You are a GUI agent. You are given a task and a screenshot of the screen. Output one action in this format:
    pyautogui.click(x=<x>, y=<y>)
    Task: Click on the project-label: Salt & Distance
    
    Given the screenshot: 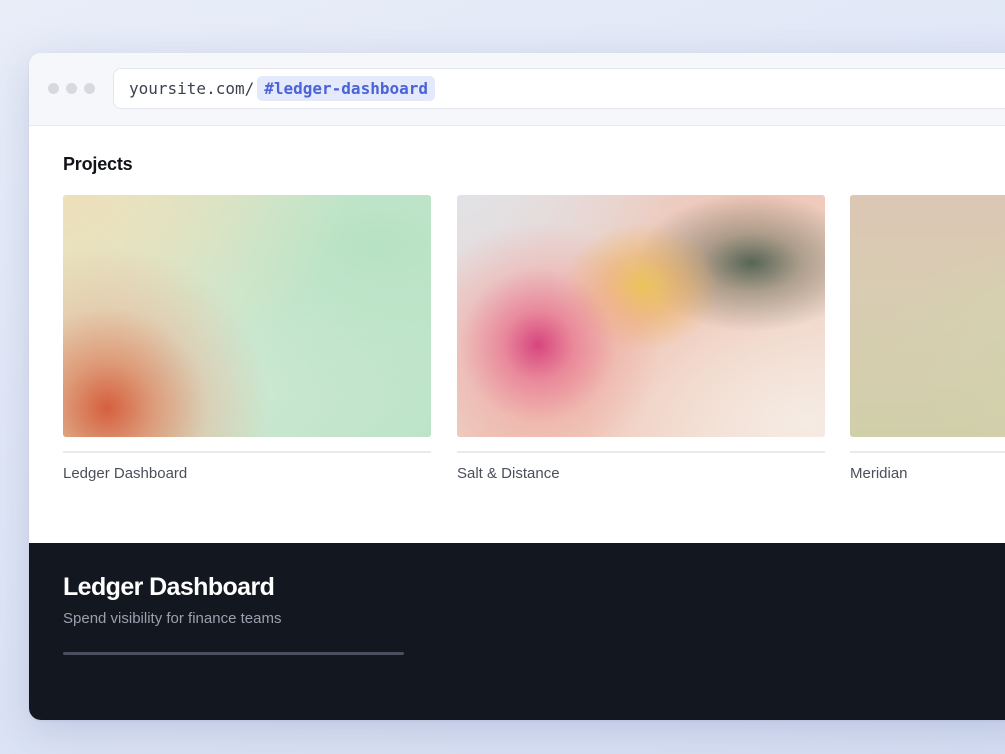 What is the action you would take?
    pyautogui.click(x=508, y=473)
    